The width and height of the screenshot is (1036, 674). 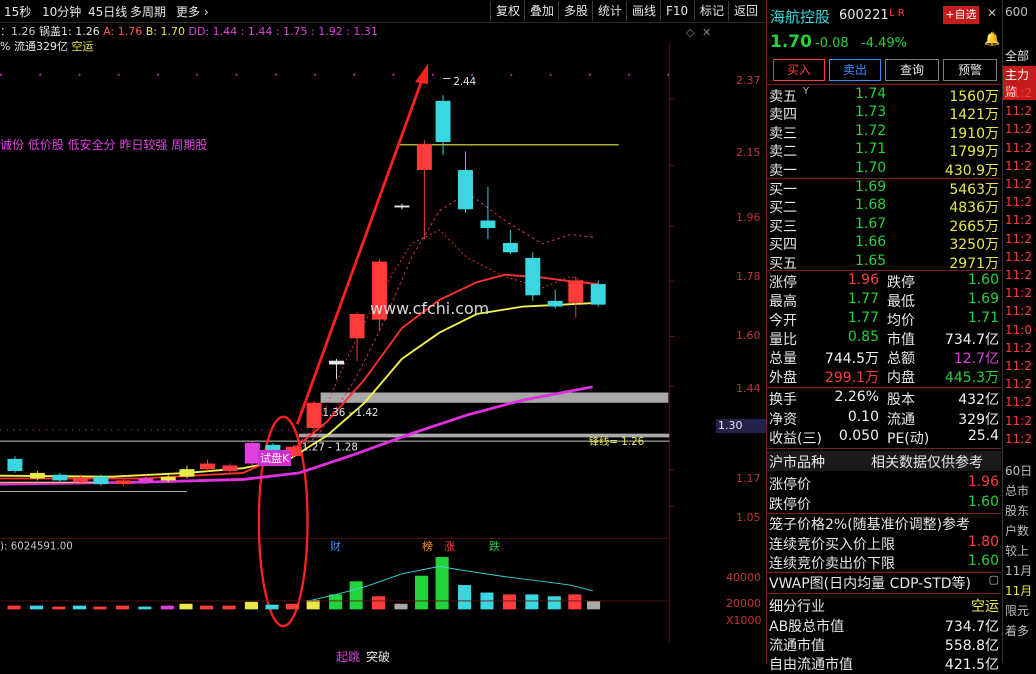 What do you see at coordinates (1017, 631) in the screenshot?
I see `strip-label: 着多` at bounding box center [1017, 631].